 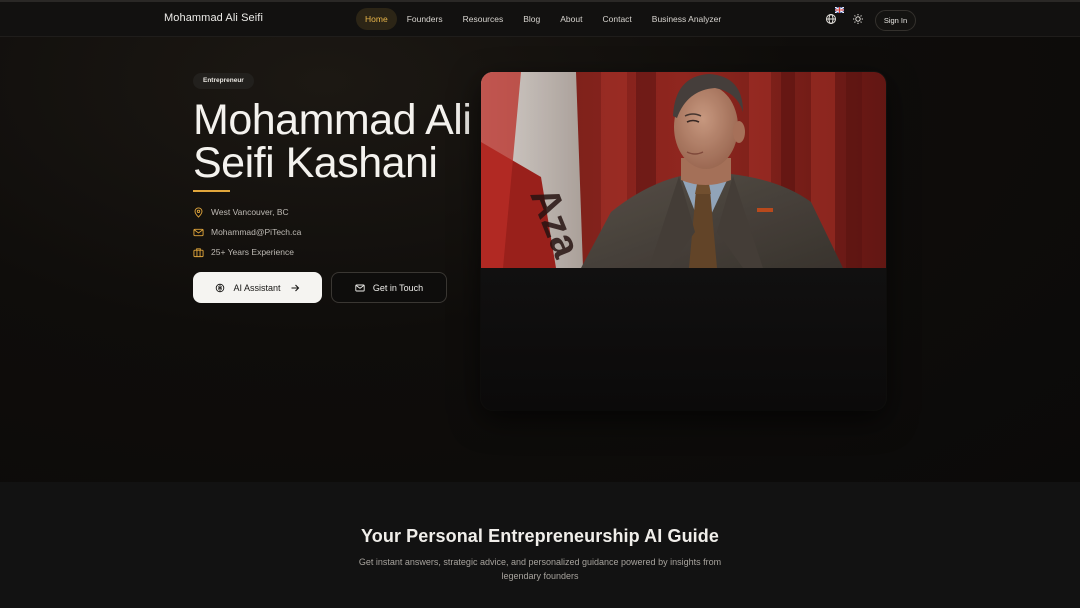 I want to click on email-row: Mohammad@PiTech.ca, so click(x=247, y=232).